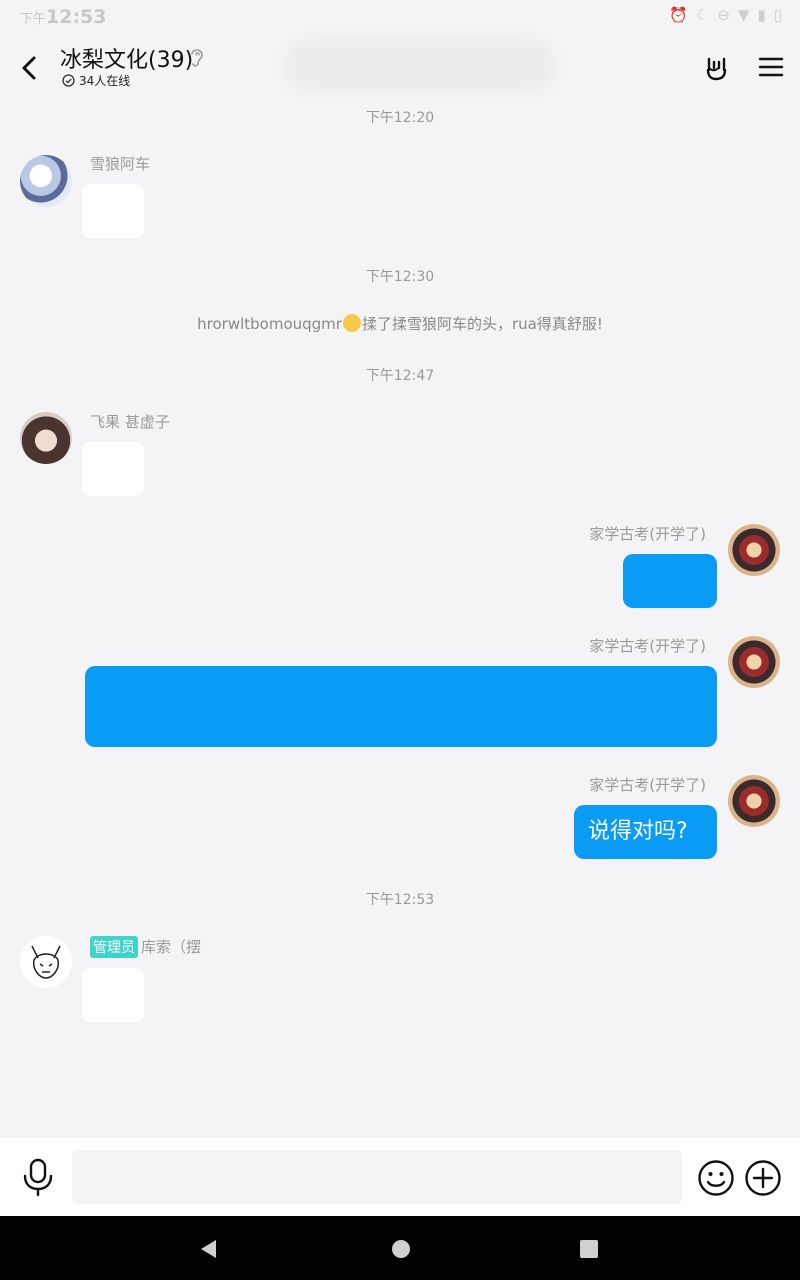 The height and width of the screenshot is (1280, 800). Describe the element at coordinates (351, 323) in the screenshot. I see `emoji-icon` at that location.